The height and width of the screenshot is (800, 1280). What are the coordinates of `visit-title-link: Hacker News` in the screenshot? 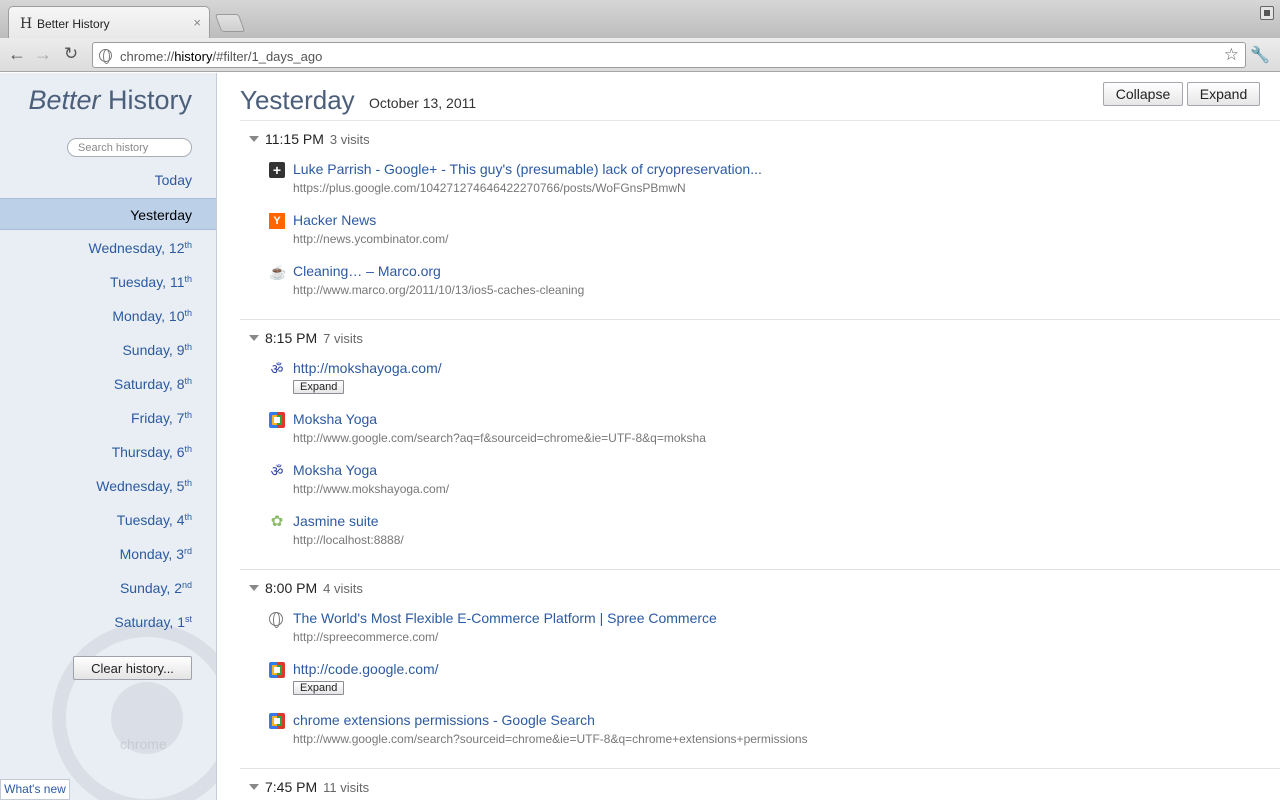 It's located at (786, 220).